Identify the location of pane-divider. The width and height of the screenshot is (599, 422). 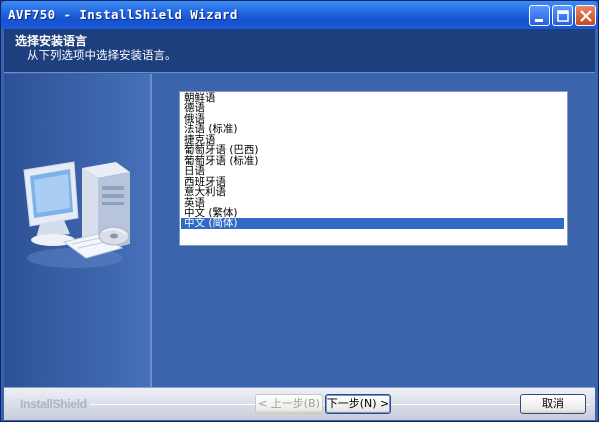
(151, 230).